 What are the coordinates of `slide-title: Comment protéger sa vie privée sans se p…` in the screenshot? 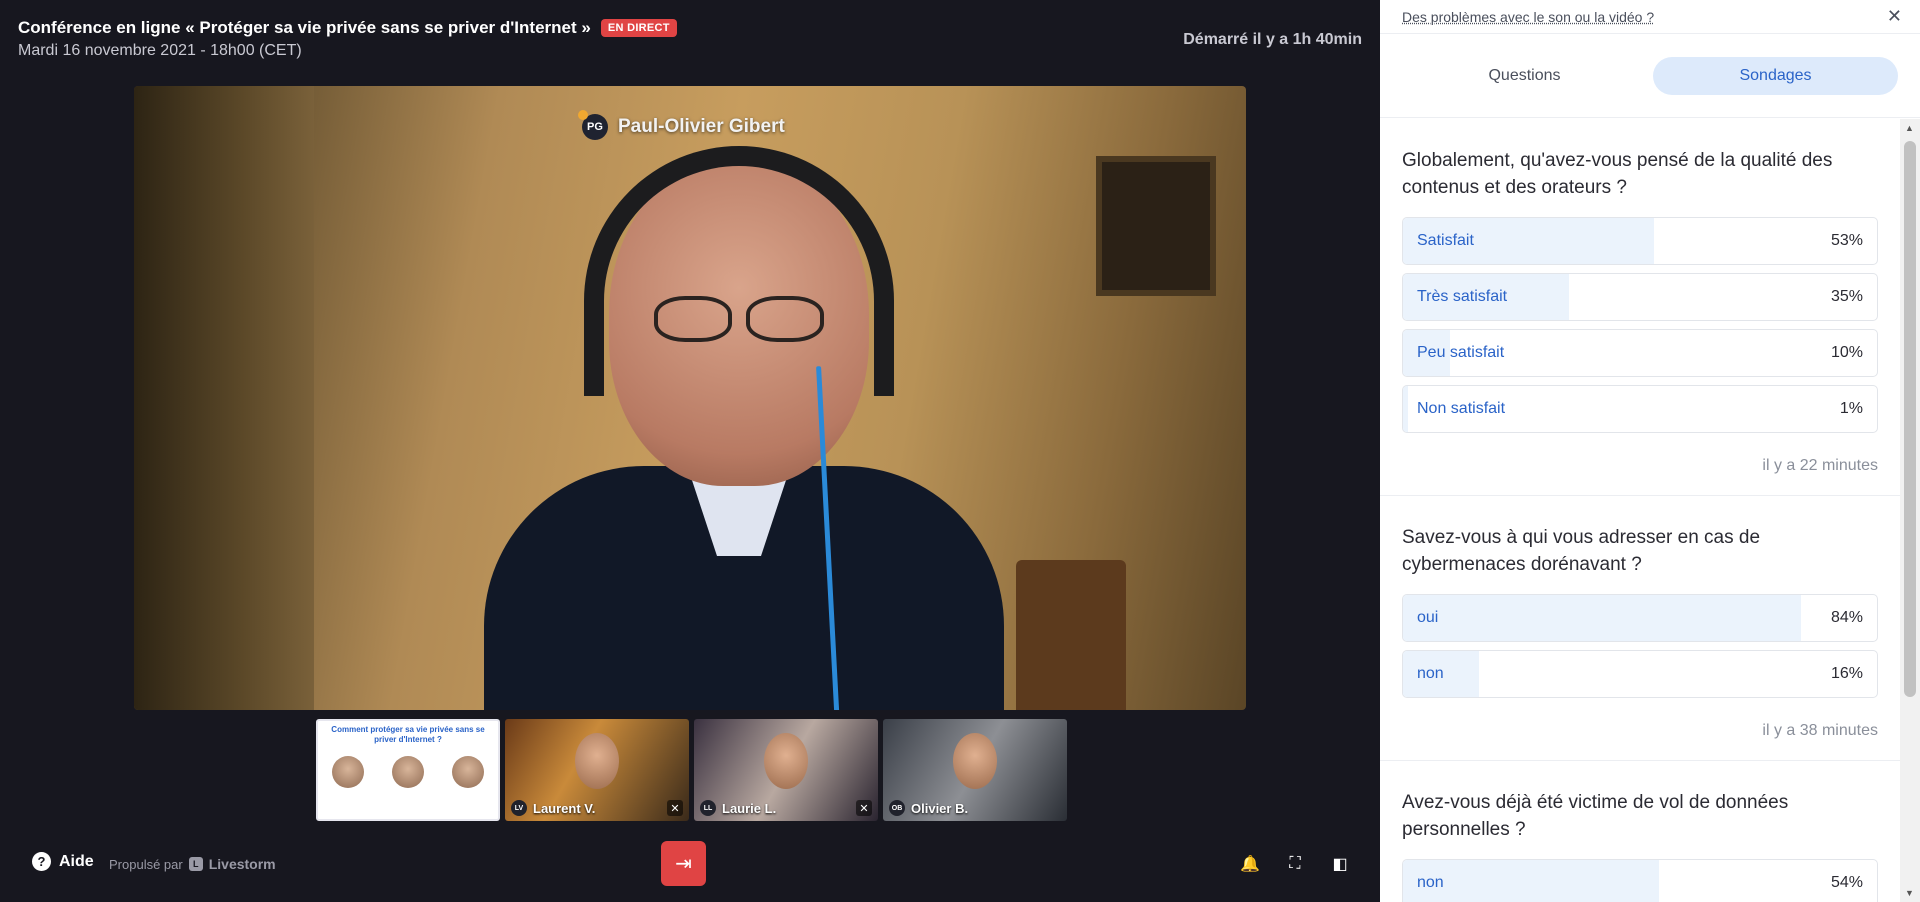 It's located at (408, 734).